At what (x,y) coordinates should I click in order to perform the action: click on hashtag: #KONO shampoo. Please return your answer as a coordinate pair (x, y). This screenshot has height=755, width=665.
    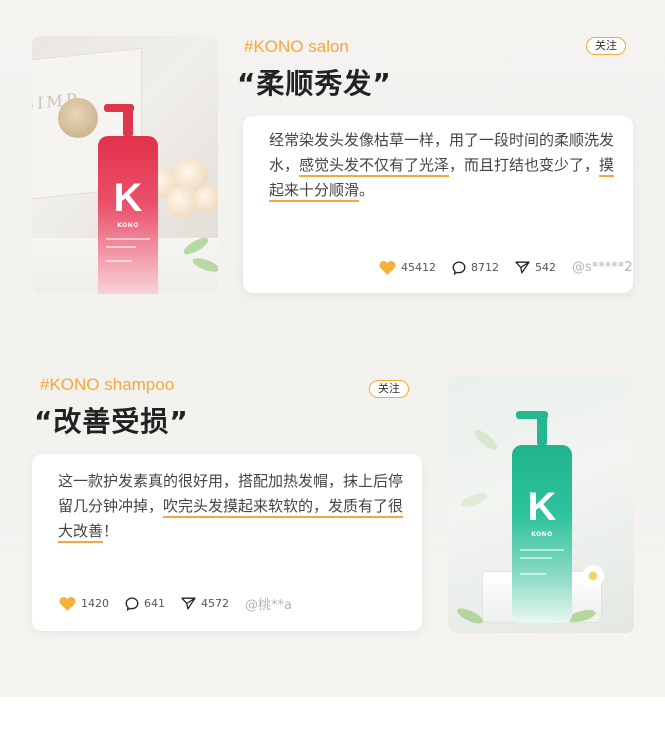
    Looking at the image, I should click on (107, 385).